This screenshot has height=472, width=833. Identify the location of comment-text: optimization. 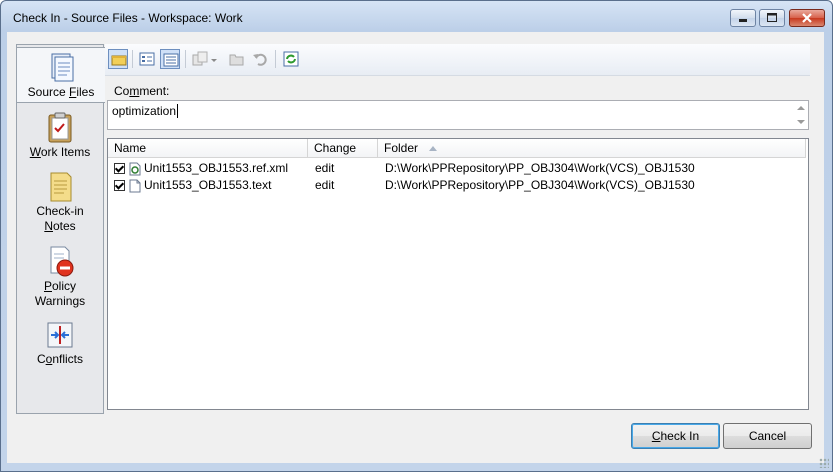
(145, 111).